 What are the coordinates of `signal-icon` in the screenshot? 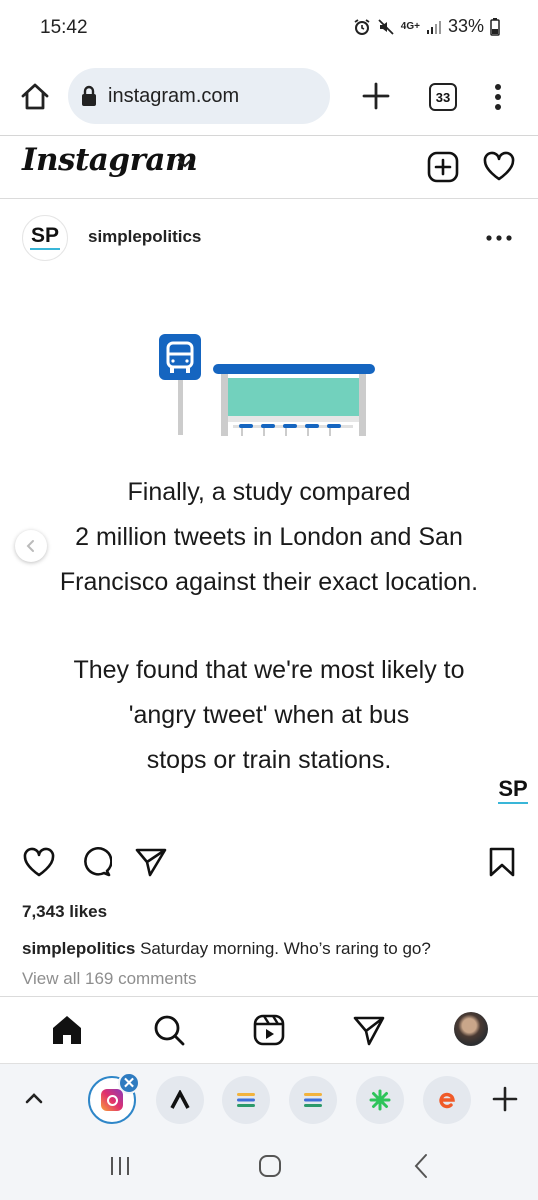 It's located at (433, 27).